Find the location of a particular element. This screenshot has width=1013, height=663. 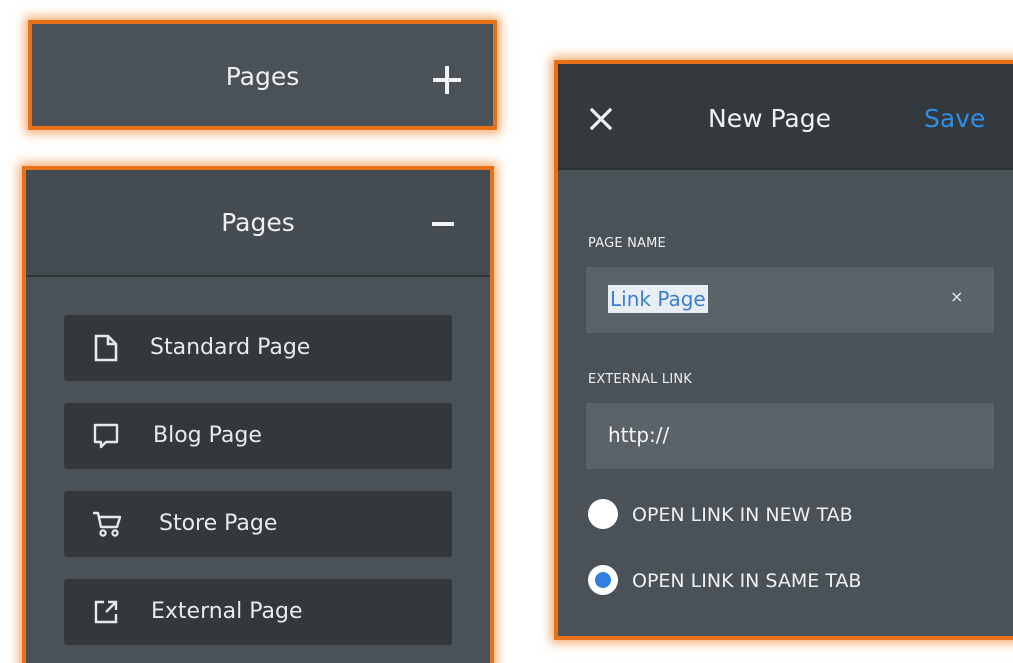

external-link-field: http:// is located at coordinates (790, 436).